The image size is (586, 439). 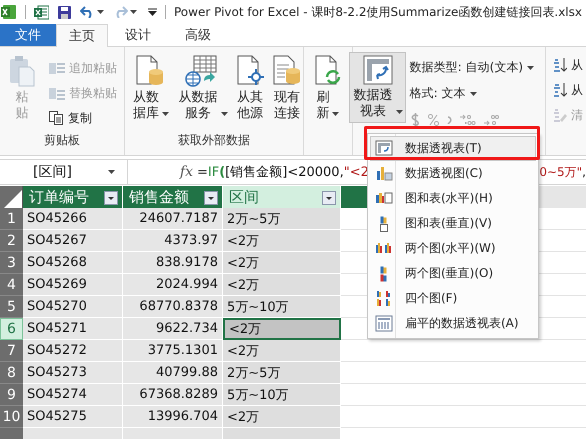 What do you see at coordinates (162, 172) in the screenshot?
I see `insert-function-label: fx` at bounding box center [162, 172].